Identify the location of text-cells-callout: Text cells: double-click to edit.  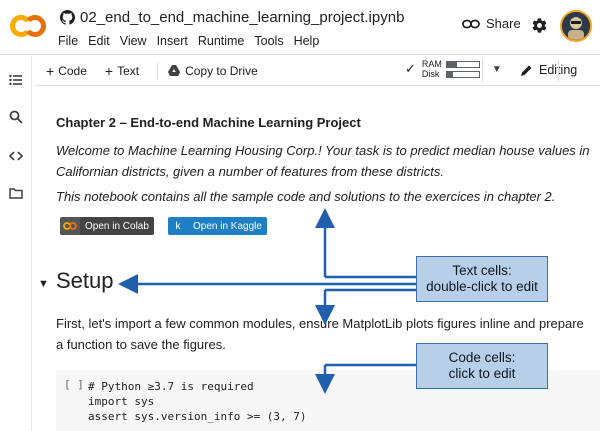
(482, 279).